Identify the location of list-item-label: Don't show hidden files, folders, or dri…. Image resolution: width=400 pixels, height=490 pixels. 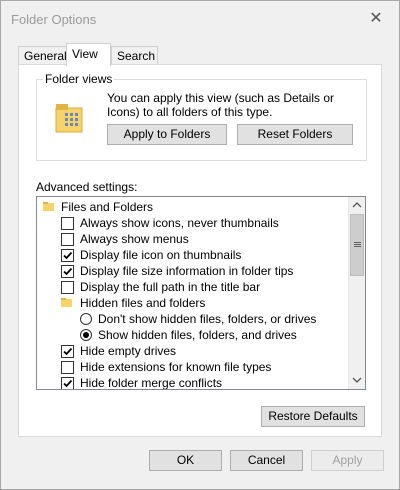
(207, 319).